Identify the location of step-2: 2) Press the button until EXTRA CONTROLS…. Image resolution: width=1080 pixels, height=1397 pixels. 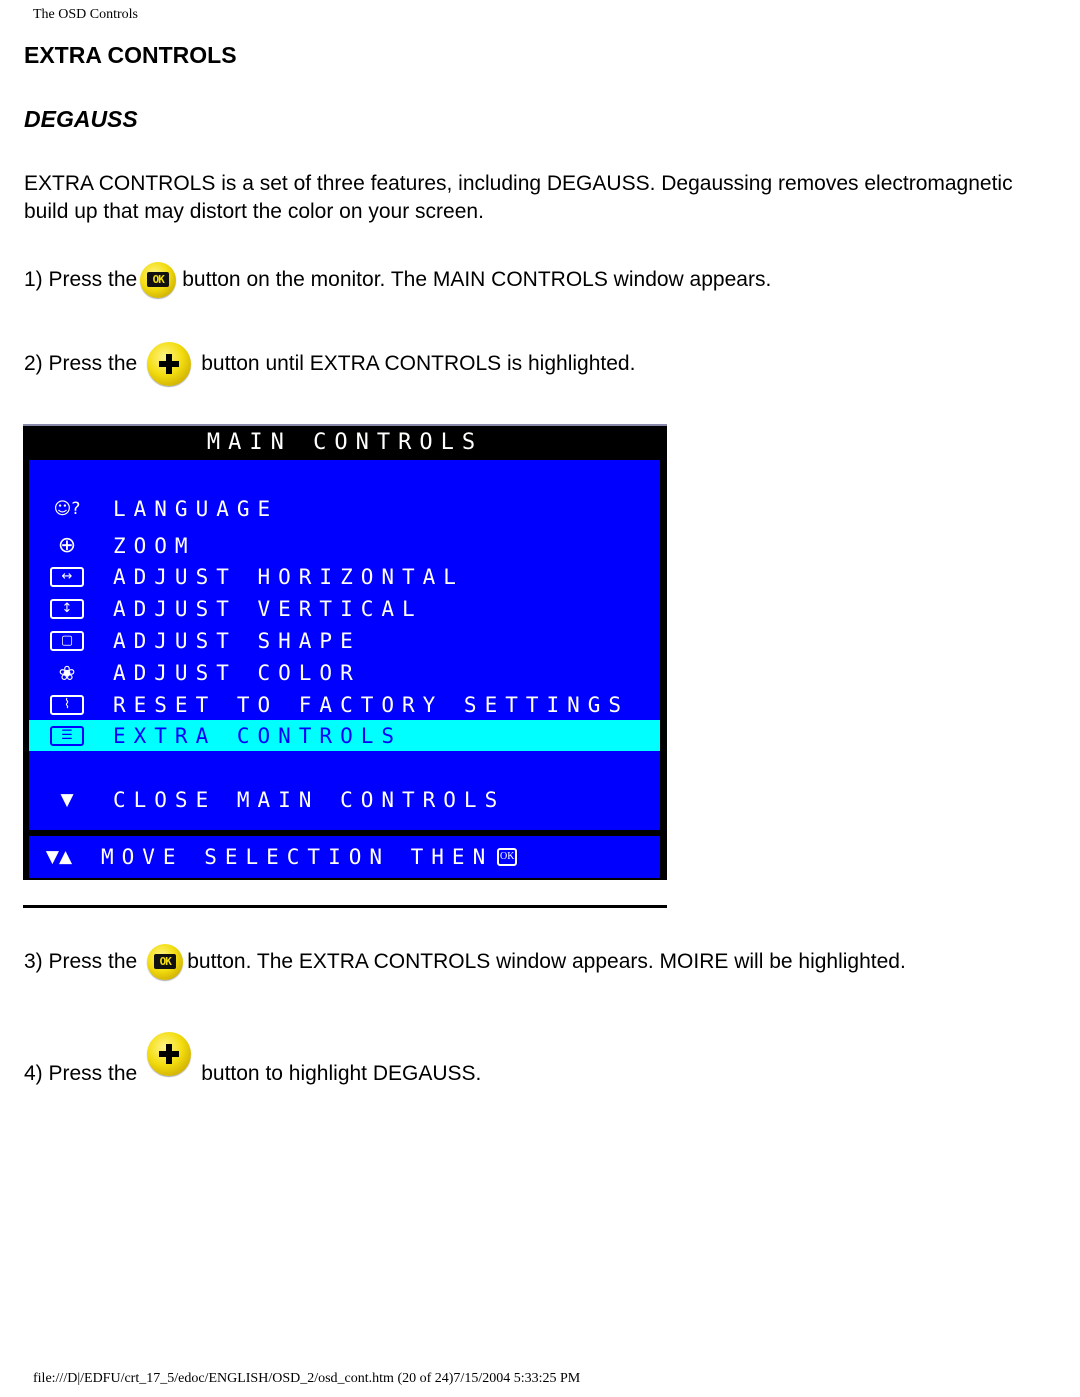
(329, 364).